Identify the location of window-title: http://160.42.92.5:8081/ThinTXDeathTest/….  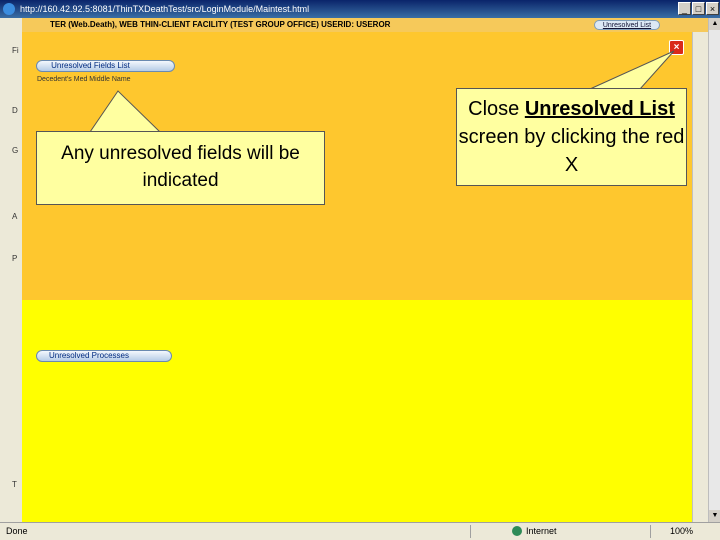
(165, 9).